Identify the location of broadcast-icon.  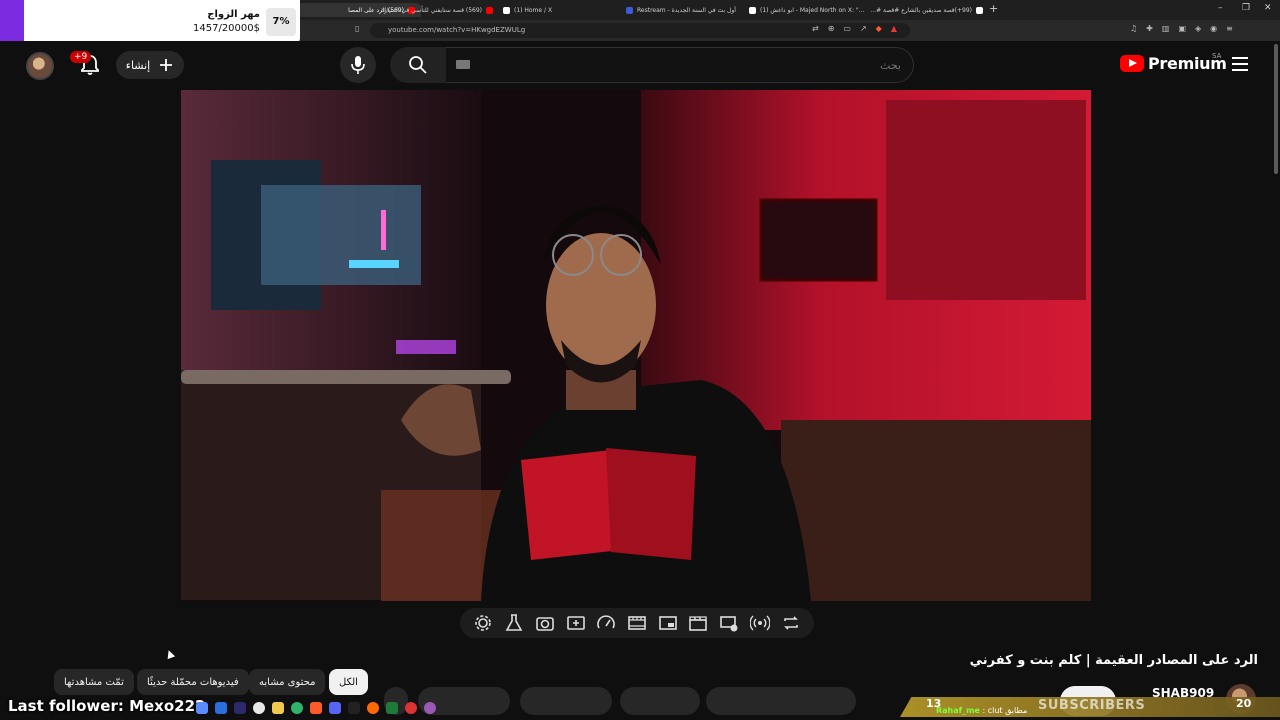
(759, 623).